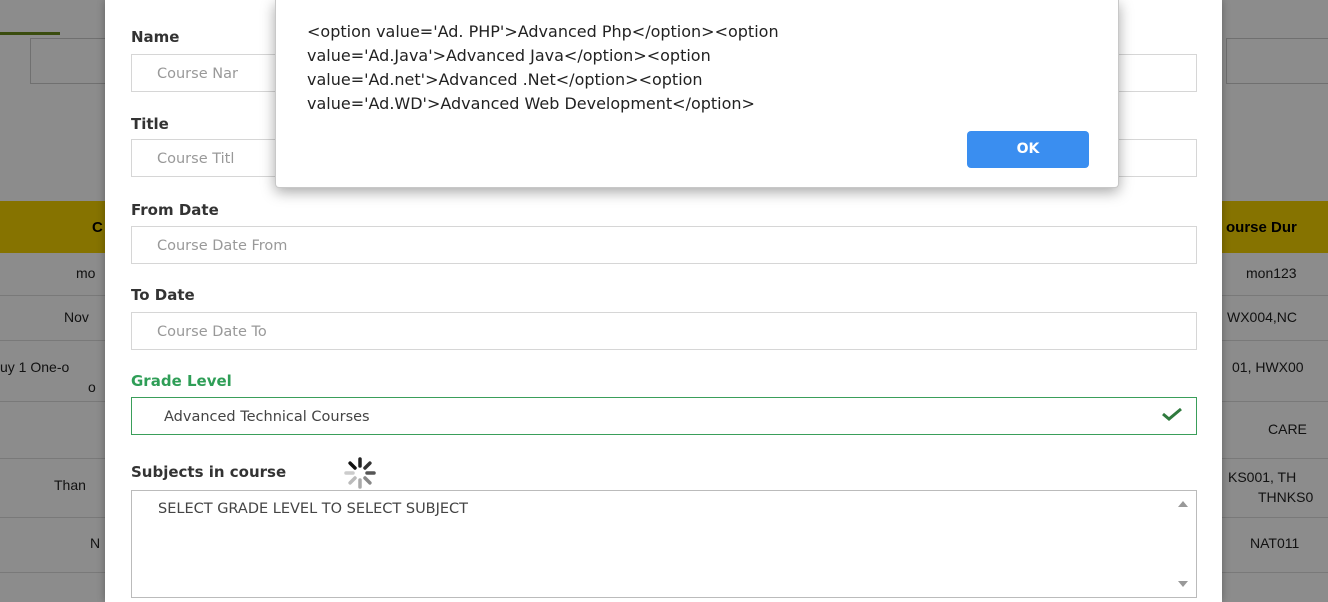 This screenshot has height=602, width=1328. Describe the element at coordinates (1172, 414) in the screenshot. I see `checkmark-icon` at that location.